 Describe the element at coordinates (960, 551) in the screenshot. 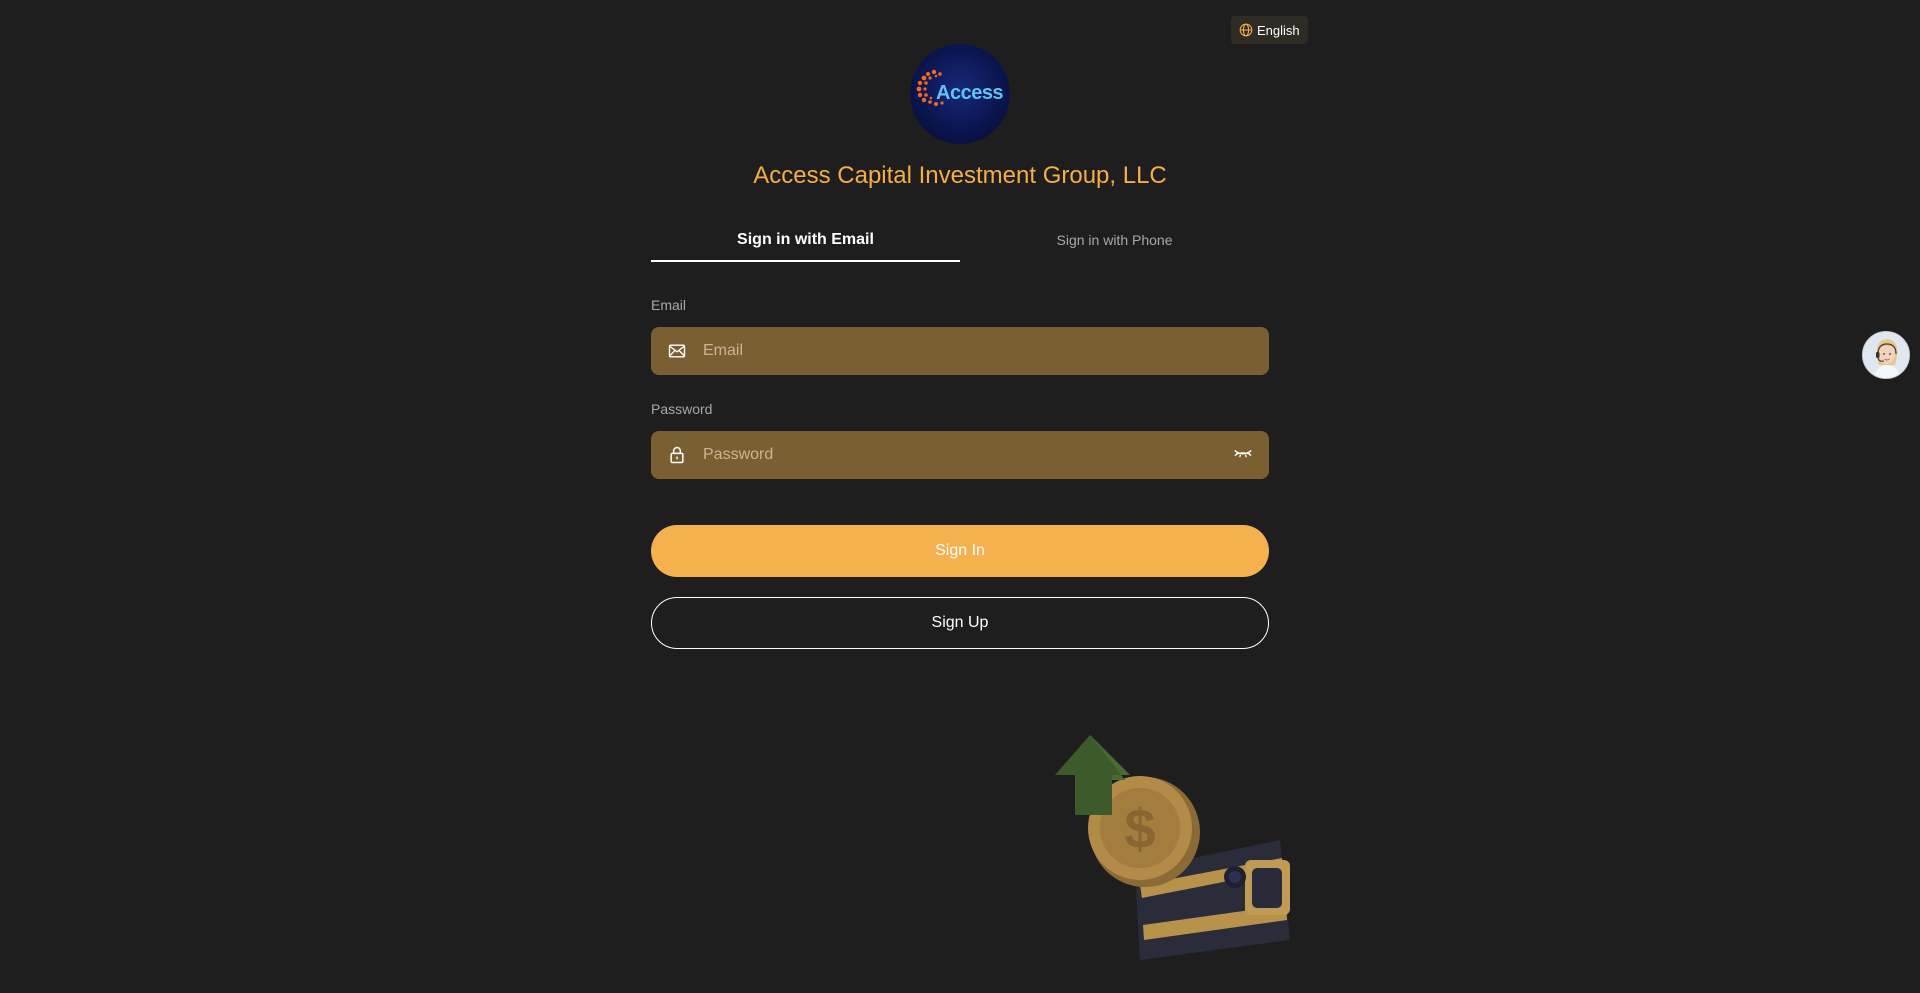

I see `signin-button: Sign In` at that location.